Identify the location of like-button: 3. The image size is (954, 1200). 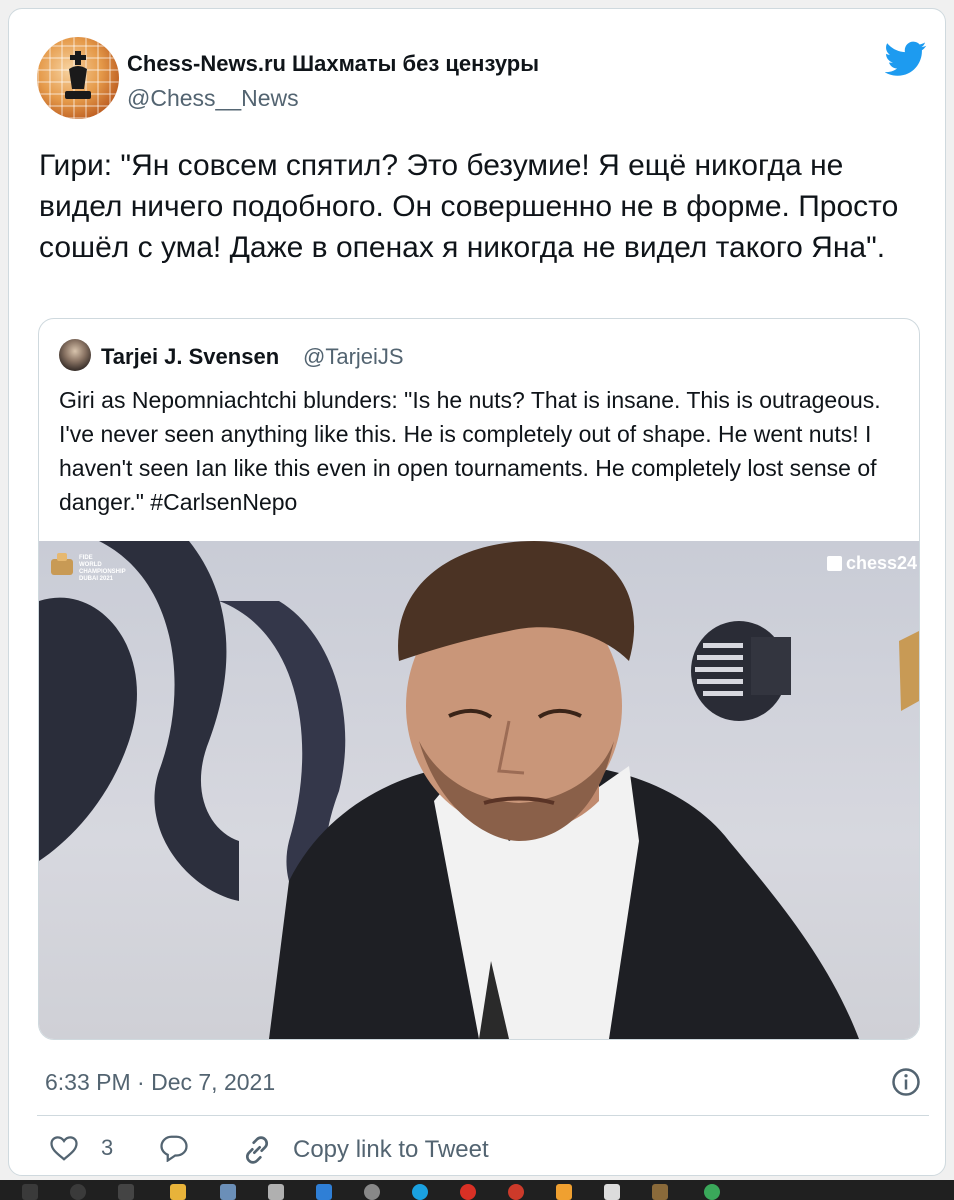
(81, 1148).